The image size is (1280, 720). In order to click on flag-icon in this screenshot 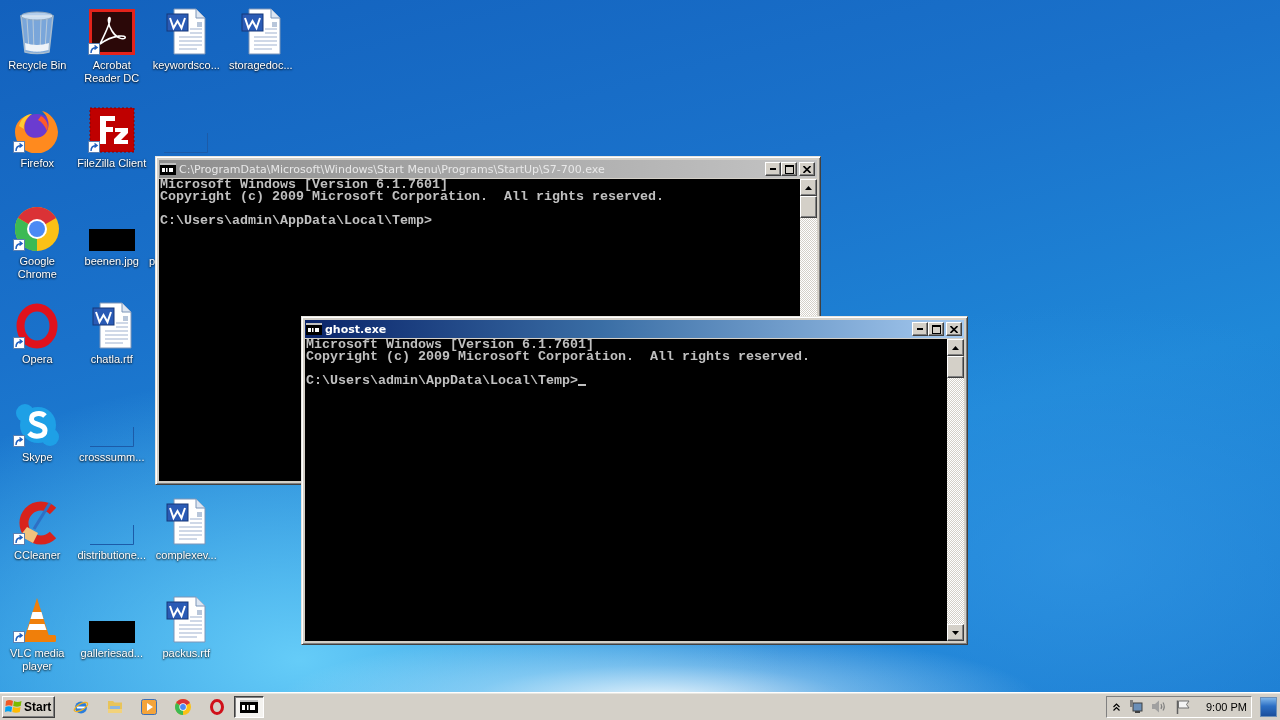, I will do `click(1183, 706)`.